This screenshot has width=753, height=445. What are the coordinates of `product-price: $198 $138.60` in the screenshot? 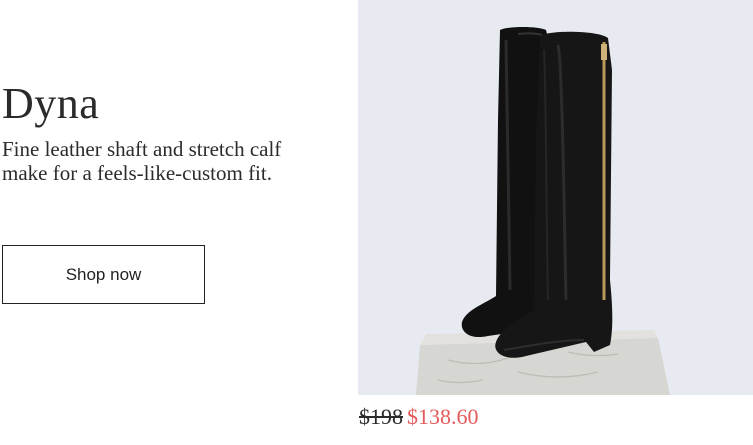 It's located at (419, 417).